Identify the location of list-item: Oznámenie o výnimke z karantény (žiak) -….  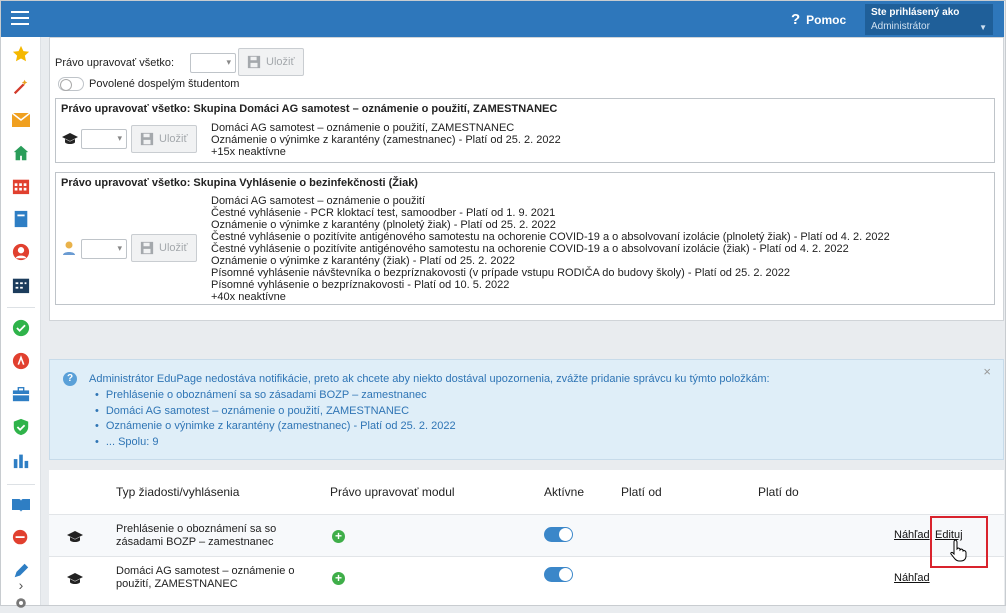
(363, 261).